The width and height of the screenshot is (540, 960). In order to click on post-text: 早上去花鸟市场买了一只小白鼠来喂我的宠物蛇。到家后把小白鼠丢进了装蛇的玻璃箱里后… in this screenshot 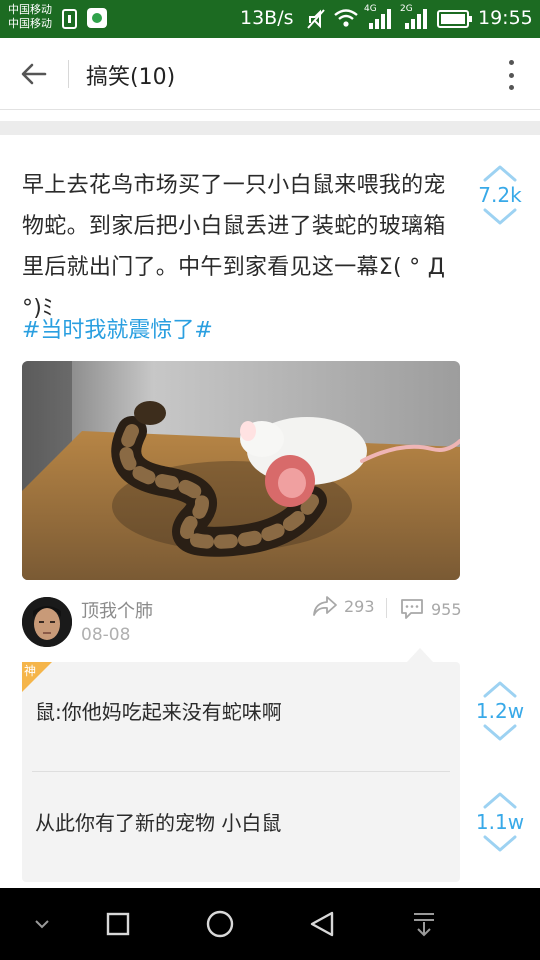, I will do `click(234, 247)`.